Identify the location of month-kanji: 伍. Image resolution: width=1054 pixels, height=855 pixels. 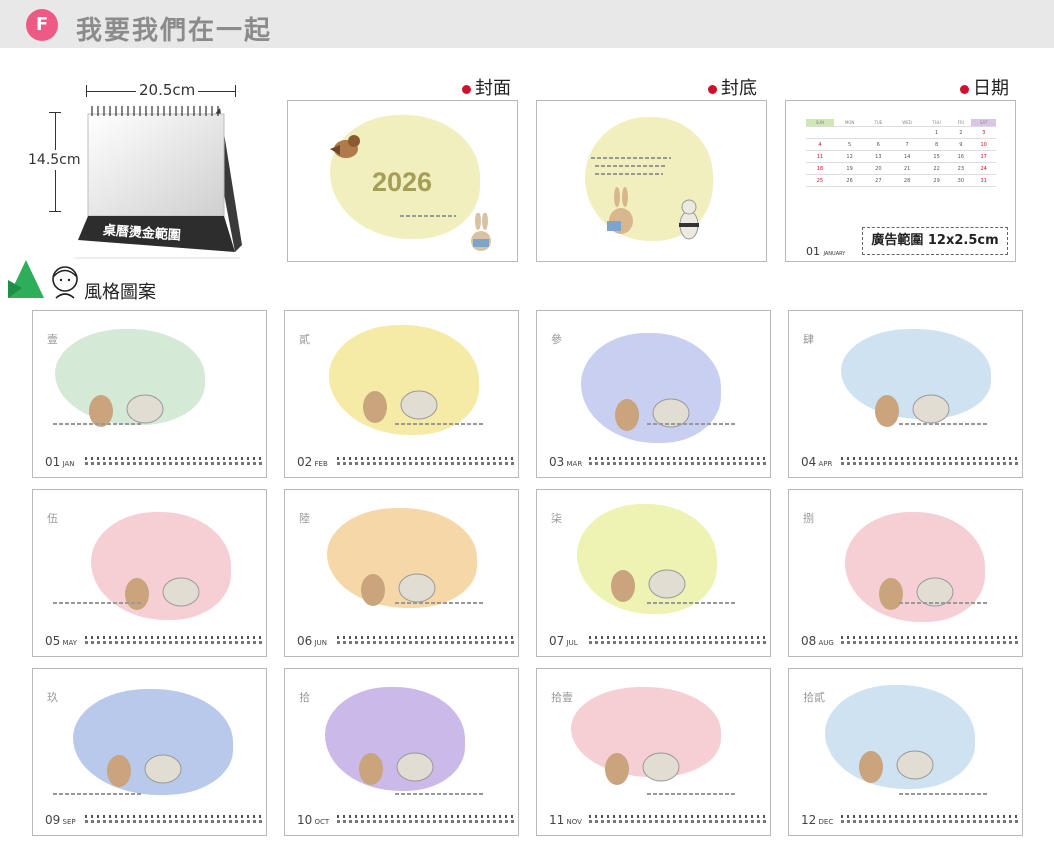
(52, 518).